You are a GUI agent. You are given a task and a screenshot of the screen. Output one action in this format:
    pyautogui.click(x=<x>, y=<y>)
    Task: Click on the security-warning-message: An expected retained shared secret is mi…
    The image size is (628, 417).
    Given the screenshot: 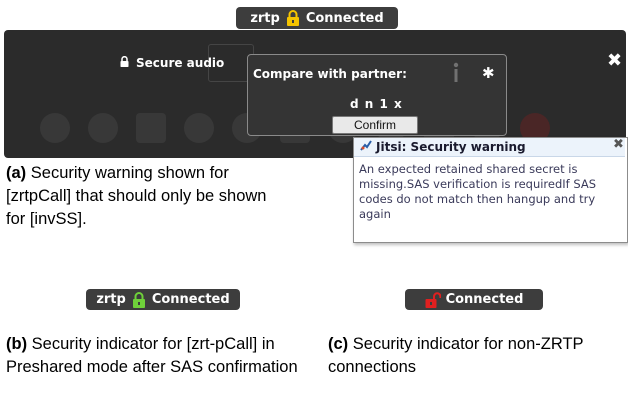 What is the action you would take?
    pyautogui.click(x=478, y=191)
    